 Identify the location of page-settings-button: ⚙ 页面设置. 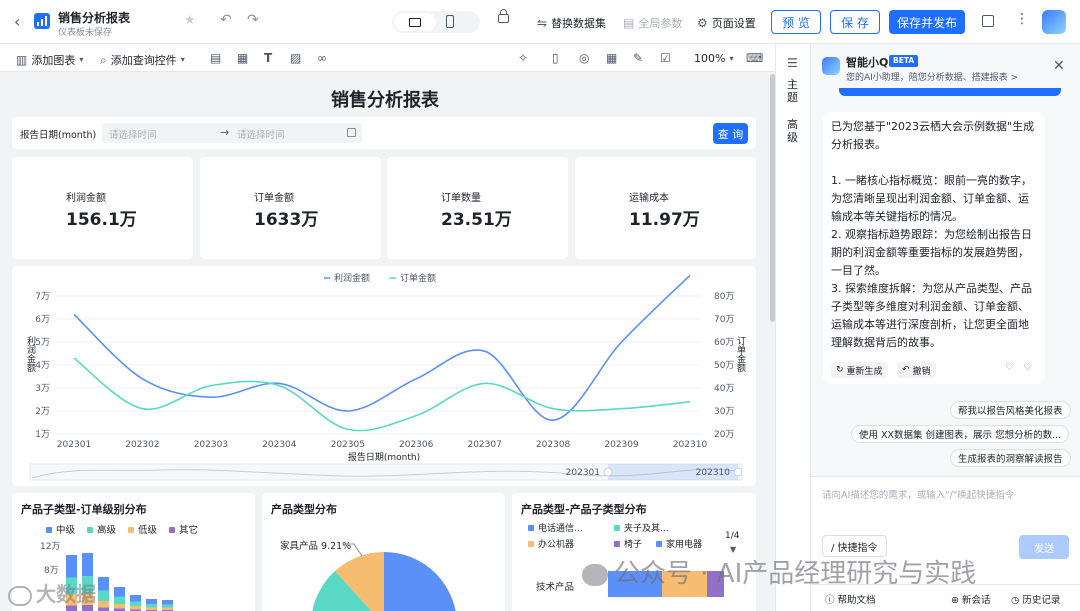
(726, 23).